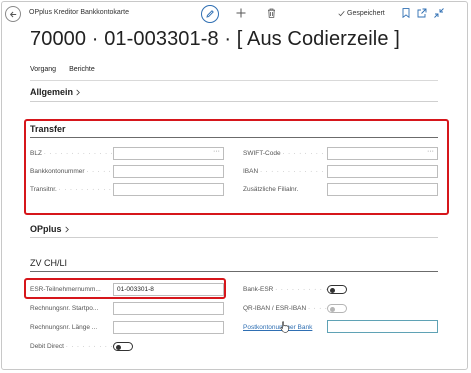 The height and width of the screenshot is (373, 471). What do you see at coordinates (439, 13) in the screenshot?
I see `collapse-icon` at bounding box center [439, 13].